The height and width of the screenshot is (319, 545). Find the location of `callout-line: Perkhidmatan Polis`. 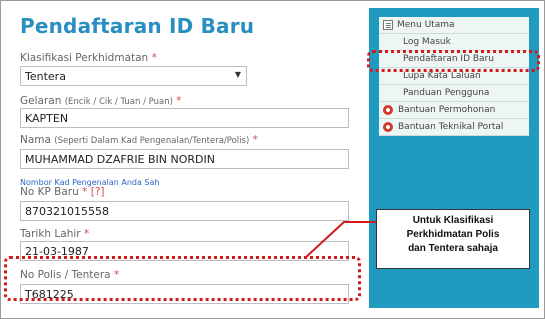

callout-line: Perkhidmatan Polis is located at coordinates (453, 234).